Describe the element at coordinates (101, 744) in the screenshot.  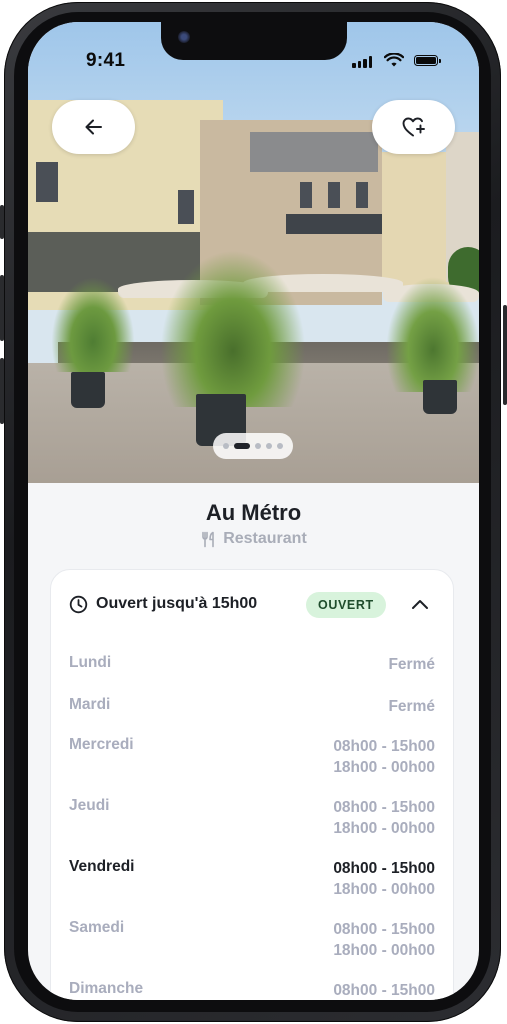
I see `day-label: Mercredi` at that location.